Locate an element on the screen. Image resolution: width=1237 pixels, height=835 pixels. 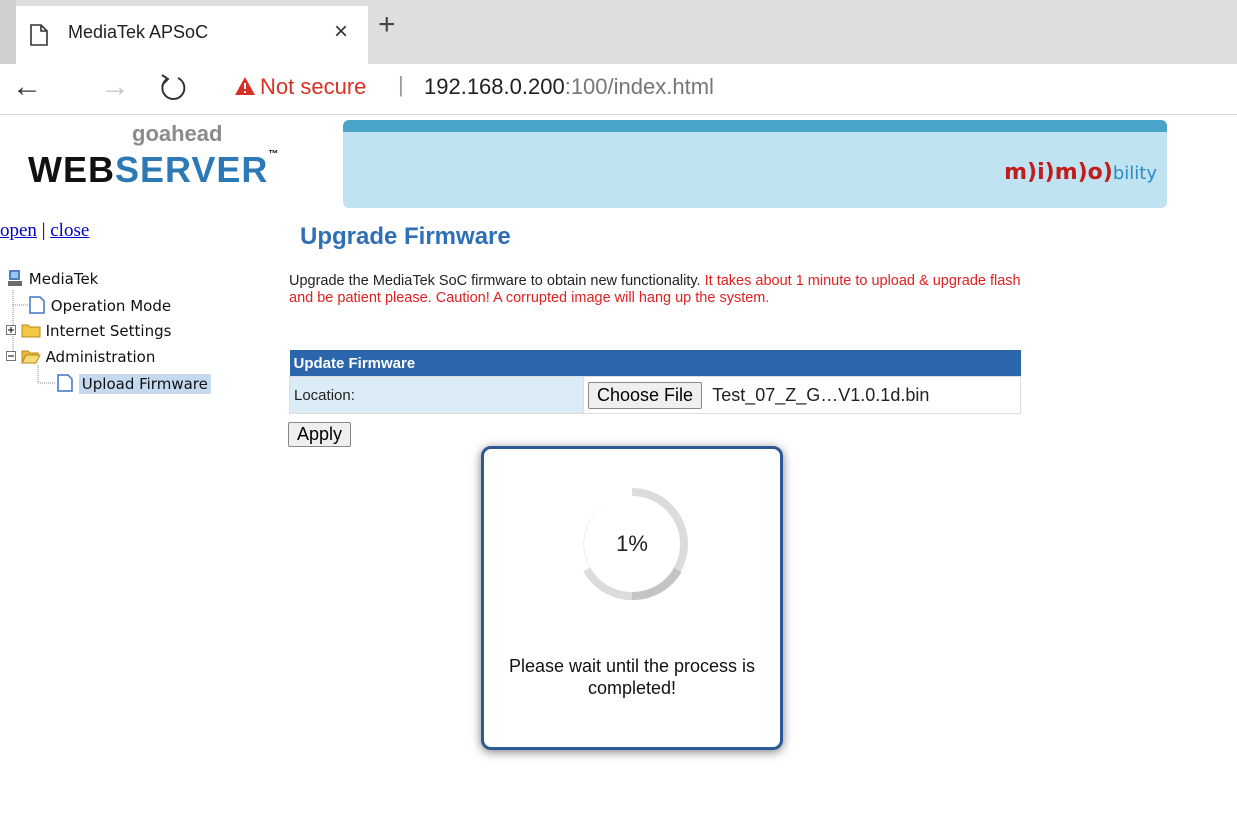
url-text: 192.168.0.200:100/index.html is located at coordinates (569, 87).